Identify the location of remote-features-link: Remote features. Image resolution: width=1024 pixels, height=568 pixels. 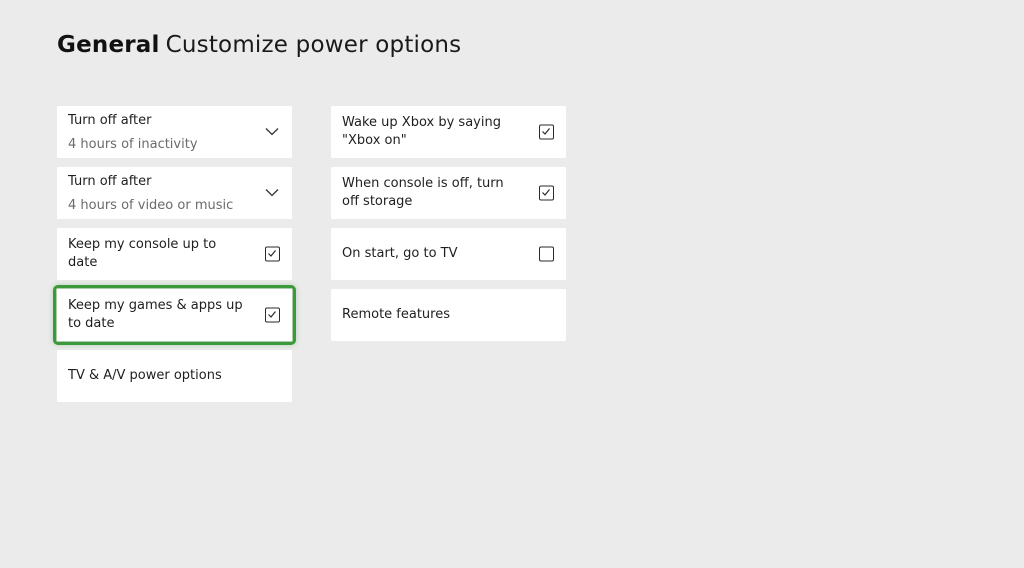
(448, 315).